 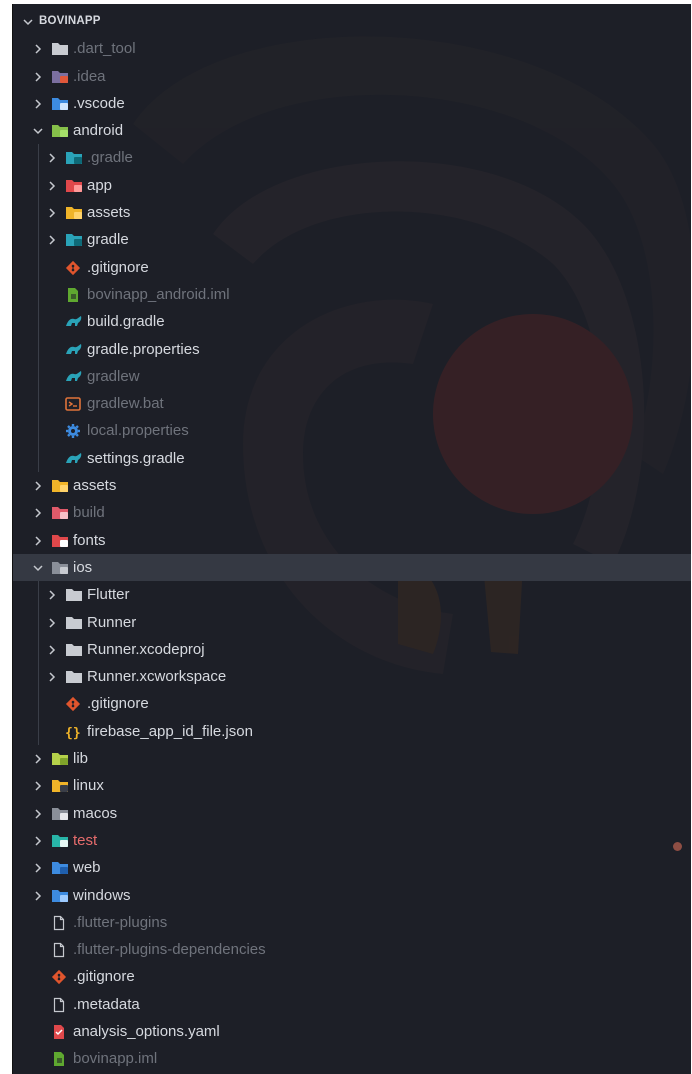 I want to click on file-row: bovinapp_android.iml, so click(x=352, y=294).